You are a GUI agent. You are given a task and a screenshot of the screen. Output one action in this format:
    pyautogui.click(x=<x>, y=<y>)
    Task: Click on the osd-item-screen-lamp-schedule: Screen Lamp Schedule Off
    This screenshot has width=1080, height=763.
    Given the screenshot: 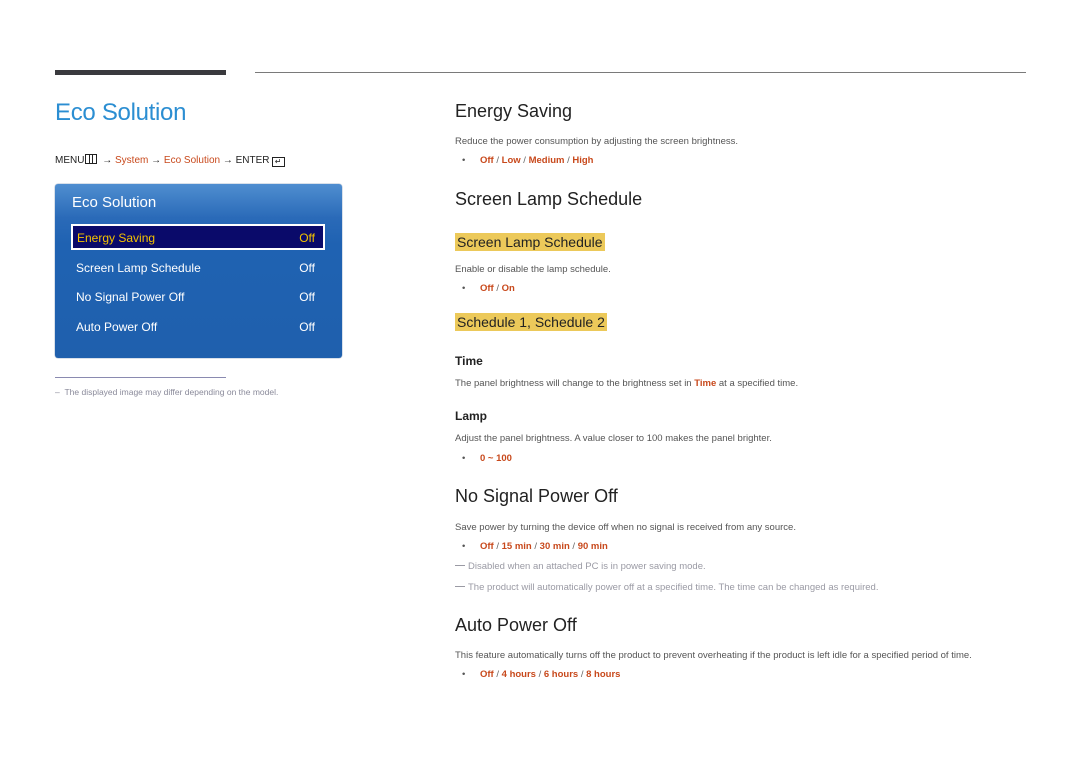 What is the action you would take?
    pyautogui.click(x=198, y=268)
    